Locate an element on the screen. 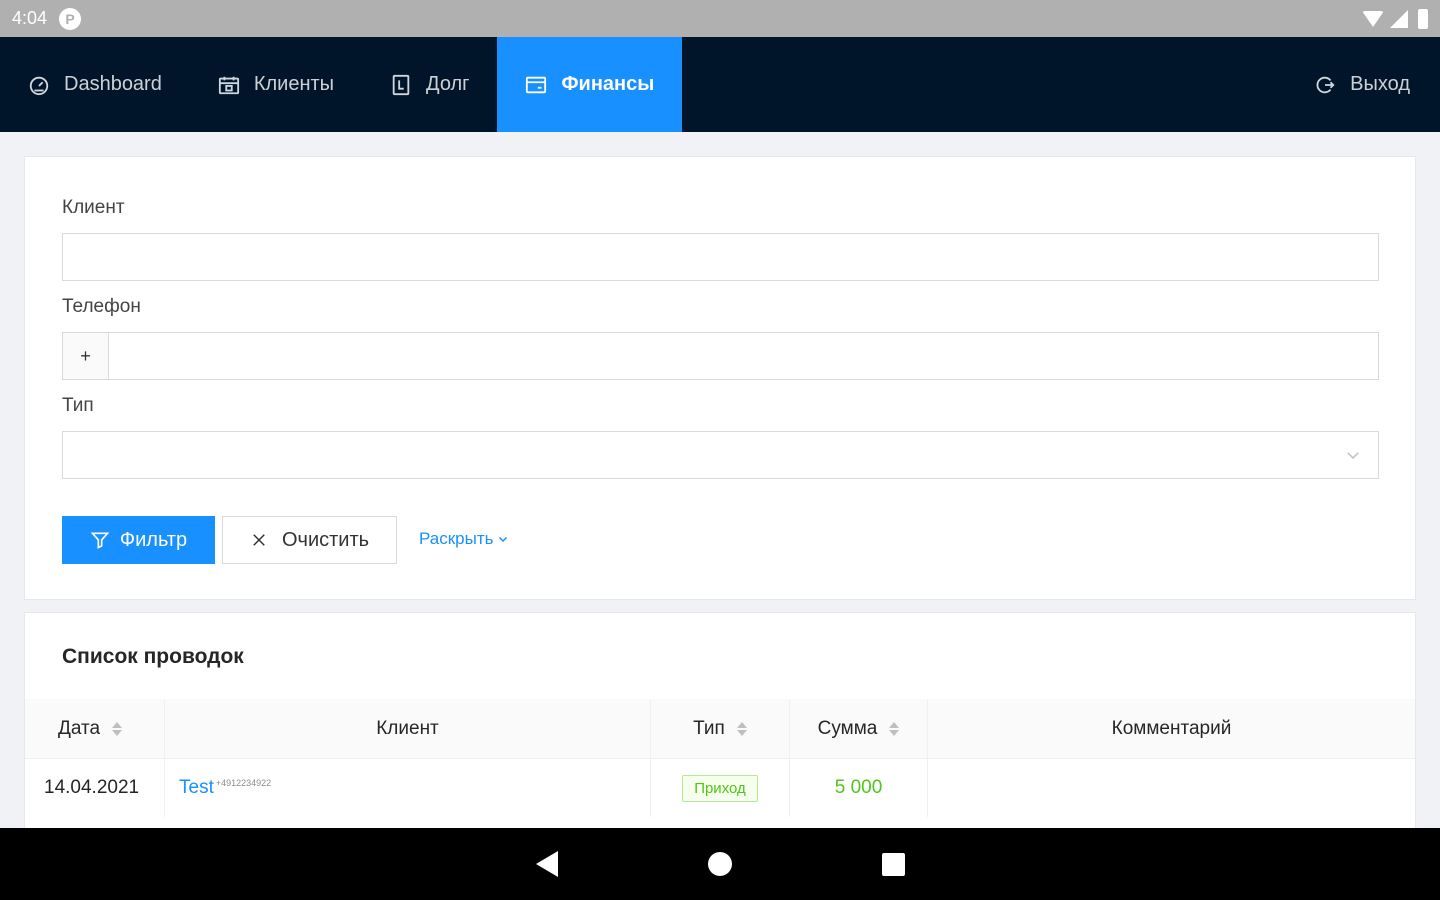  column-type: Тип is located at coordinates (720, 728).